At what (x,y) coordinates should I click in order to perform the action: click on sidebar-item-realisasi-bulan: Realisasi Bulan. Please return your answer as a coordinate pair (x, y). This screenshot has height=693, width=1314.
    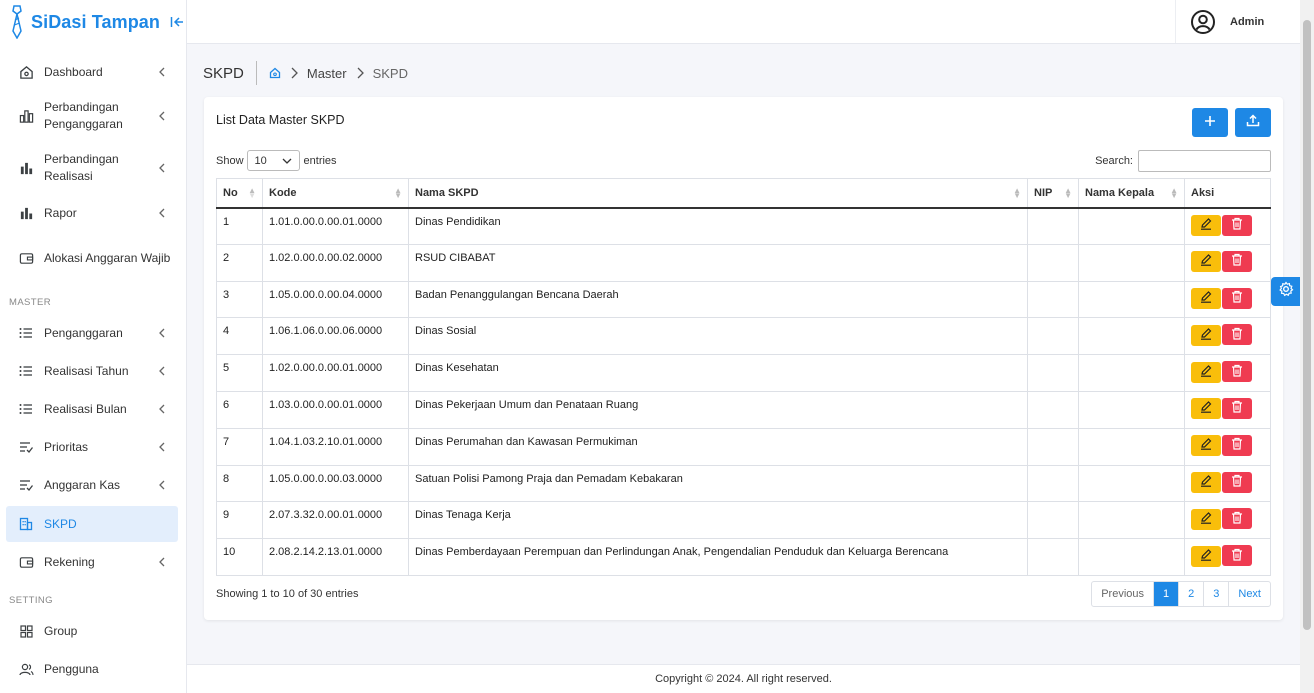
    Looking at the image, I should click on (92, 409).